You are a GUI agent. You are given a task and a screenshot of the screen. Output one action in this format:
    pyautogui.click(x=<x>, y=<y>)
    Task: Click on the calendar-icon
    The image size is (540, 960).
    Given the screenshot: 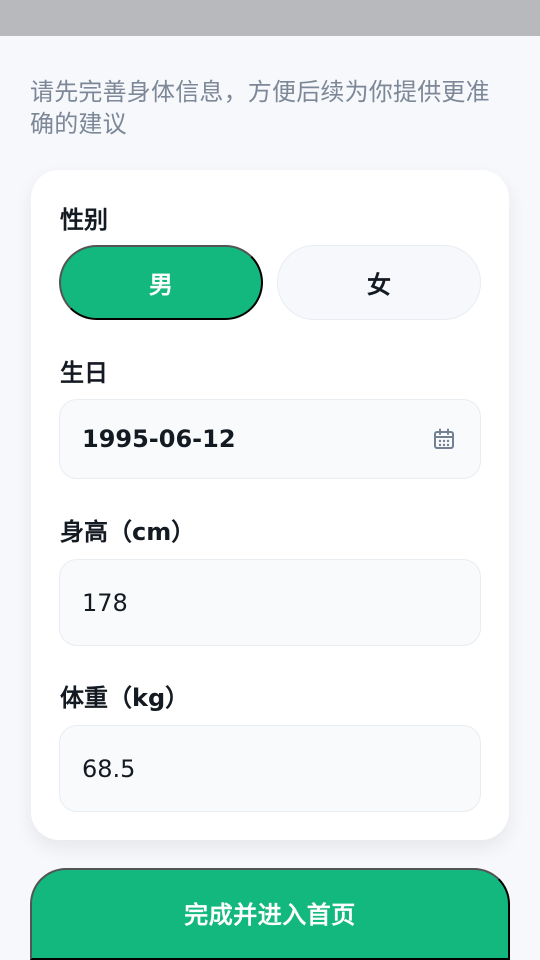 What is the action you would take?
    pyautogui.click(x=444, y=439)
    